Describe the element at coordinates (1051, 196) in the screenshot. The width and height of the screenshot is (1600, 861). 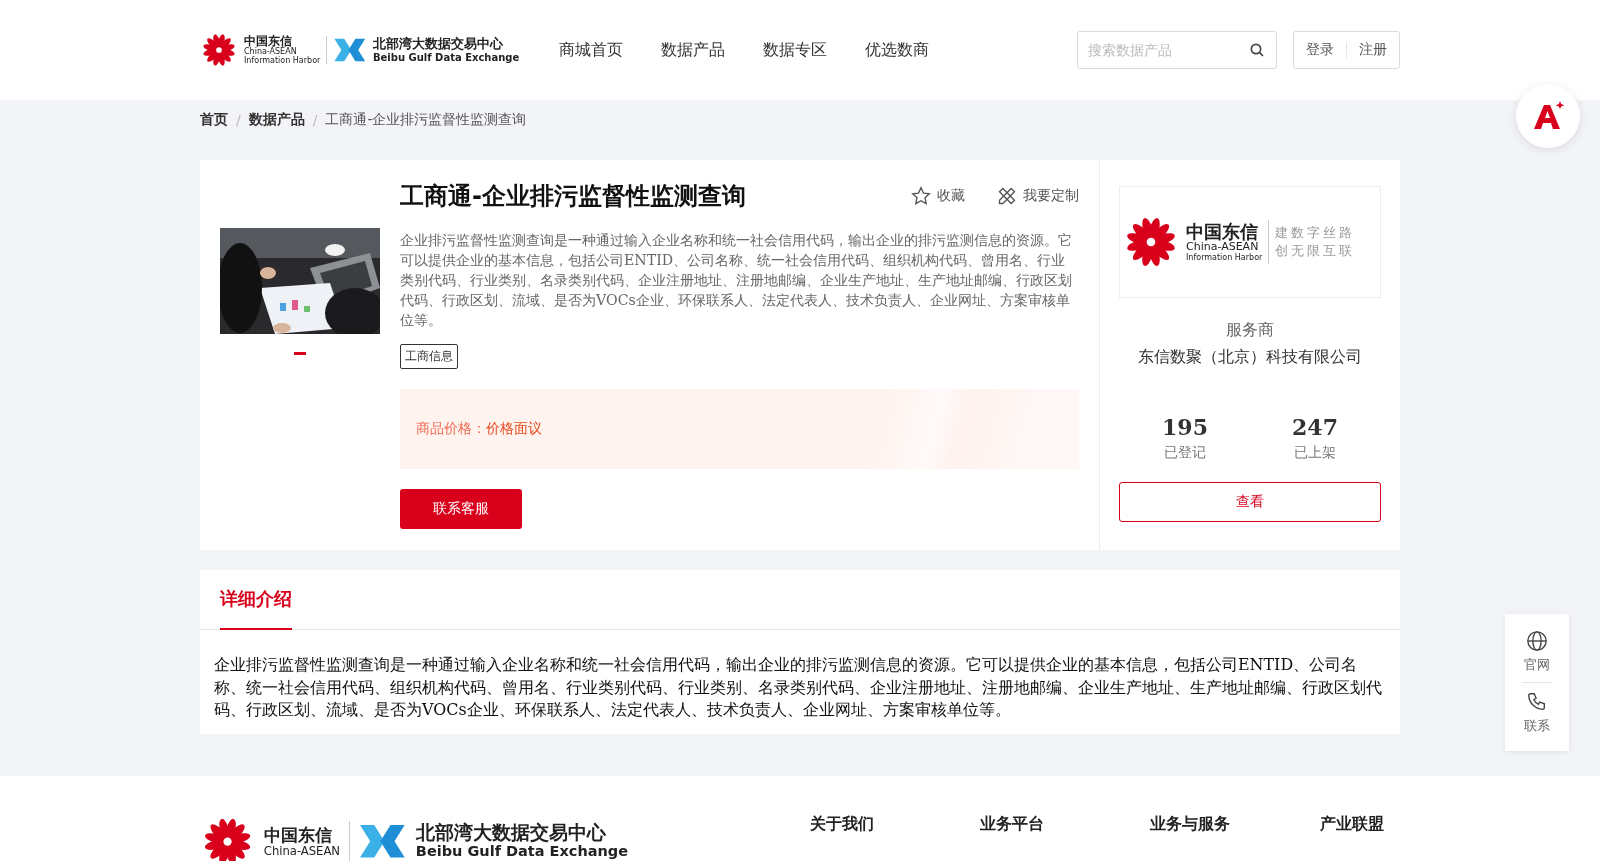
I see `action-label: 我要定制` at that location.